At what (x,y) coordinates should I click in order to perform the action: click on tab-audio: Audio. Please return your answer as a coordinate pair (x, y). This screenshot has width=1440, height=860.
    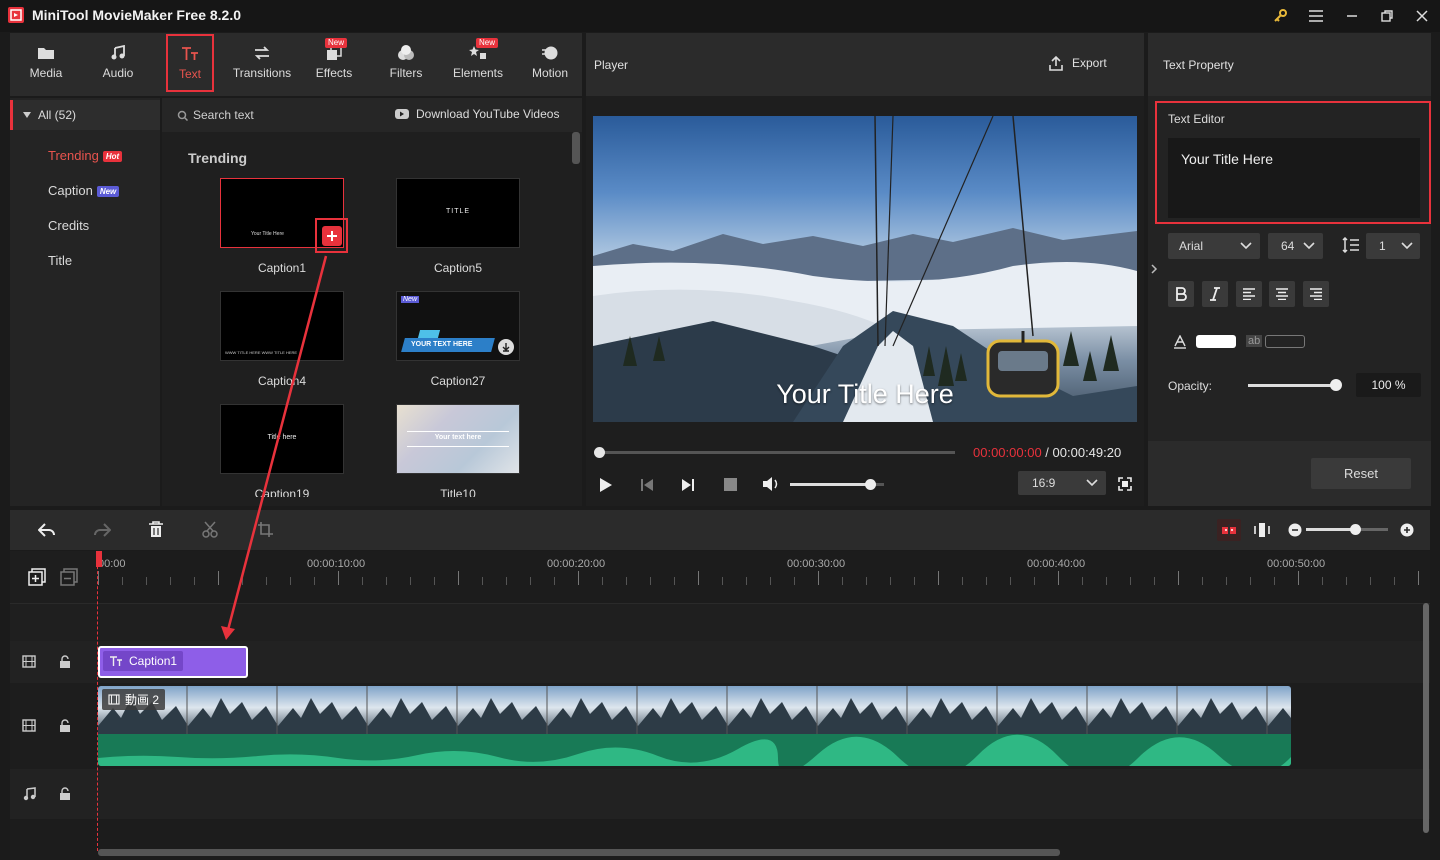
    Looking at the image, I should click on (118, 63).